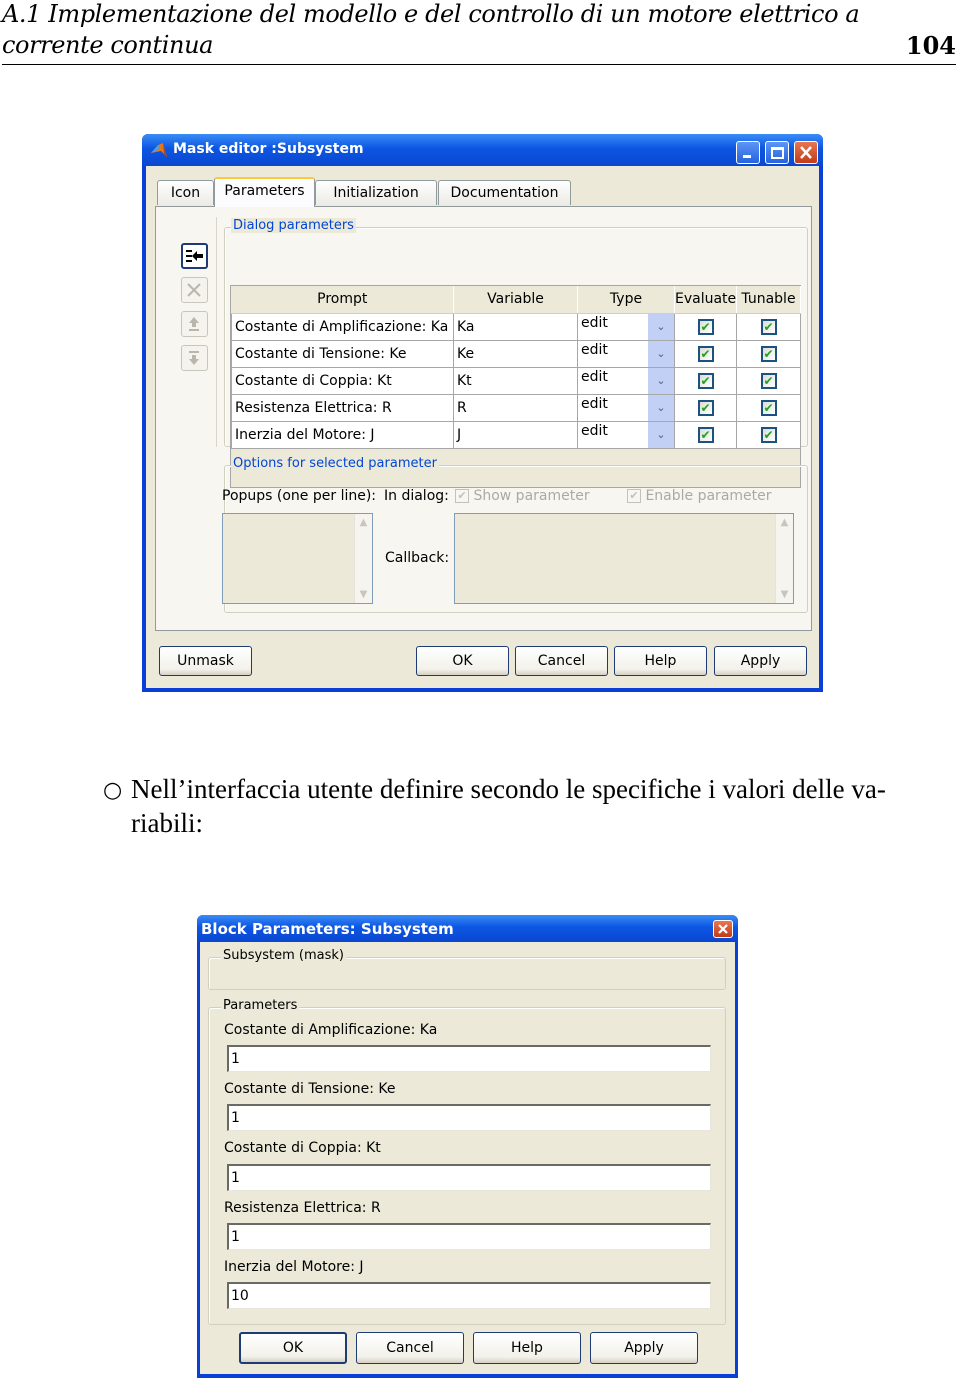  I want to click on tab-label: Parameters, so click(264, 191).